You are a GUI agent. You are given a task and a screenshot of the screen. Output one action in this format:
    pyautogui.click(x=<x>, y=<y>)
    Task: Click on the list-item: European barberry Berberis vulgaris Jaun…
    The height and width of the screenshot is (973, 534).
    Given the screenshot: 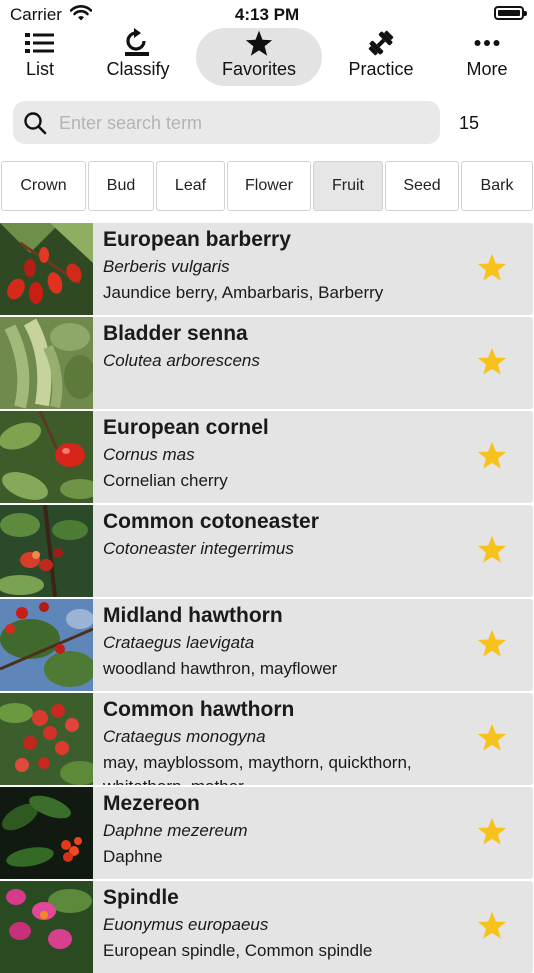 What is the action you would take?
    pyautogui.click(x=267, y=269)
    